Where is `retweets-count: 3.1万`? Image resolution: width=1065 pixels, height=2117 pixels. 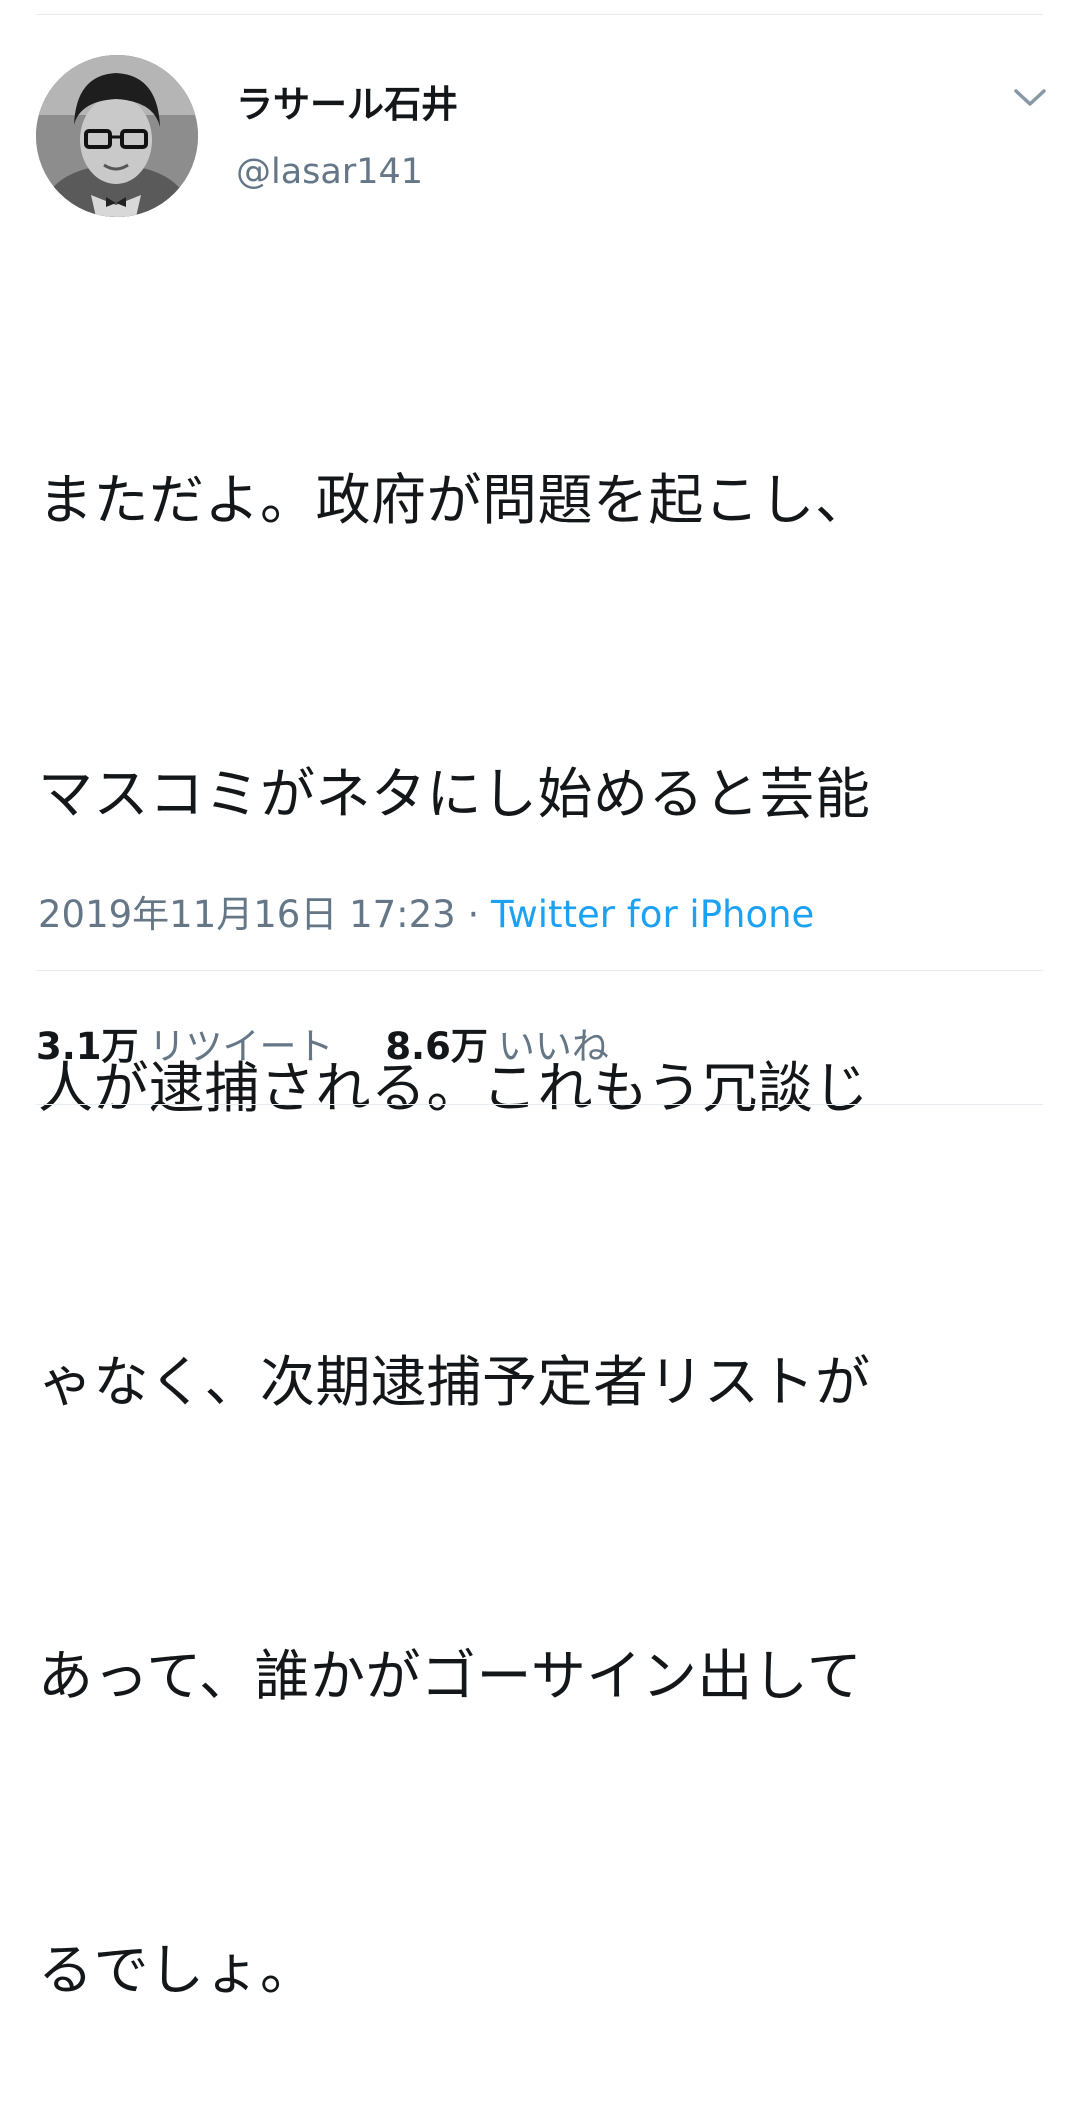 retweets-count: 3.1万 is located at coordinates (87, 1046).